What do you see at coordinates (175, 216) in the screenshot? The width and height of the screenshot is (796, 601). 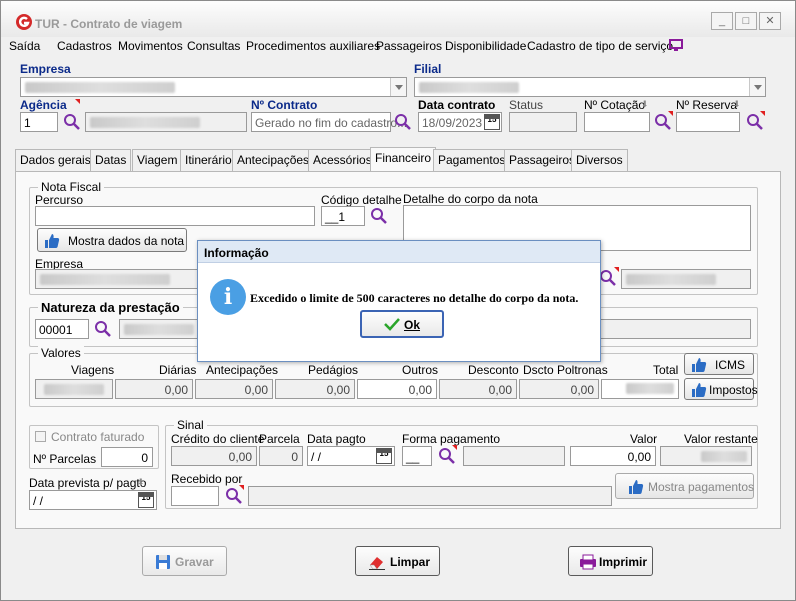 I see `percurso-input` at bounding box center [175, 216].